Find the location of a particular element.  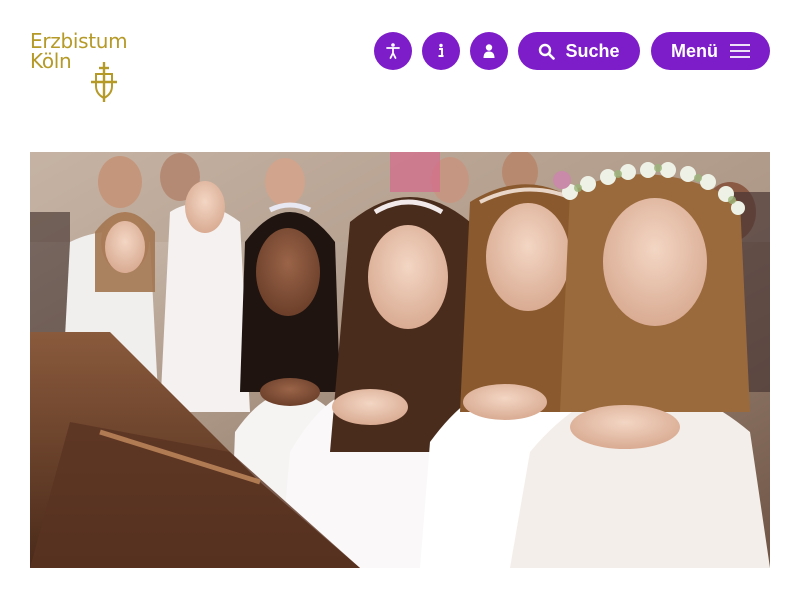

menu-button: Menü is located at coordinates (710, 51).